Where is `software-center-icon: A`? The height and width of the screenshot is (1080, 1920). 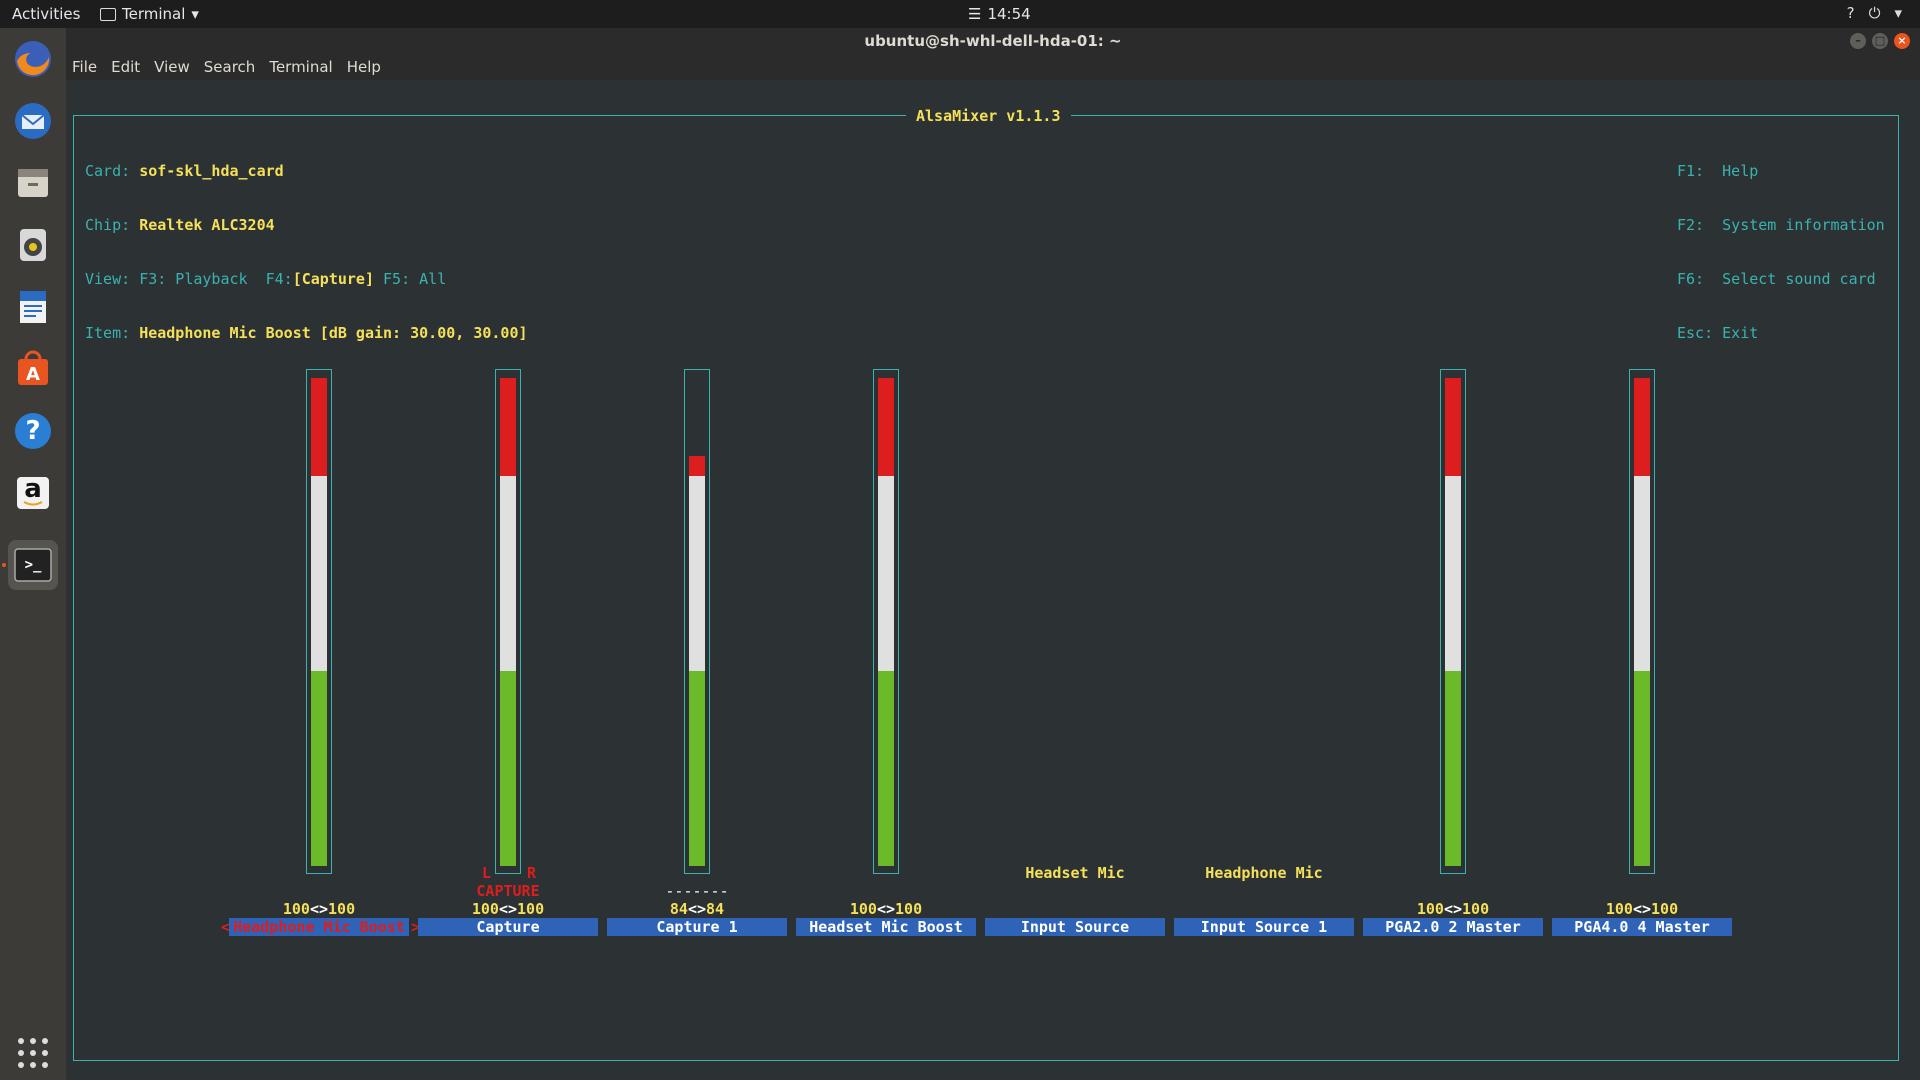
software-center-icon: A is located at coordinates (33, 369).